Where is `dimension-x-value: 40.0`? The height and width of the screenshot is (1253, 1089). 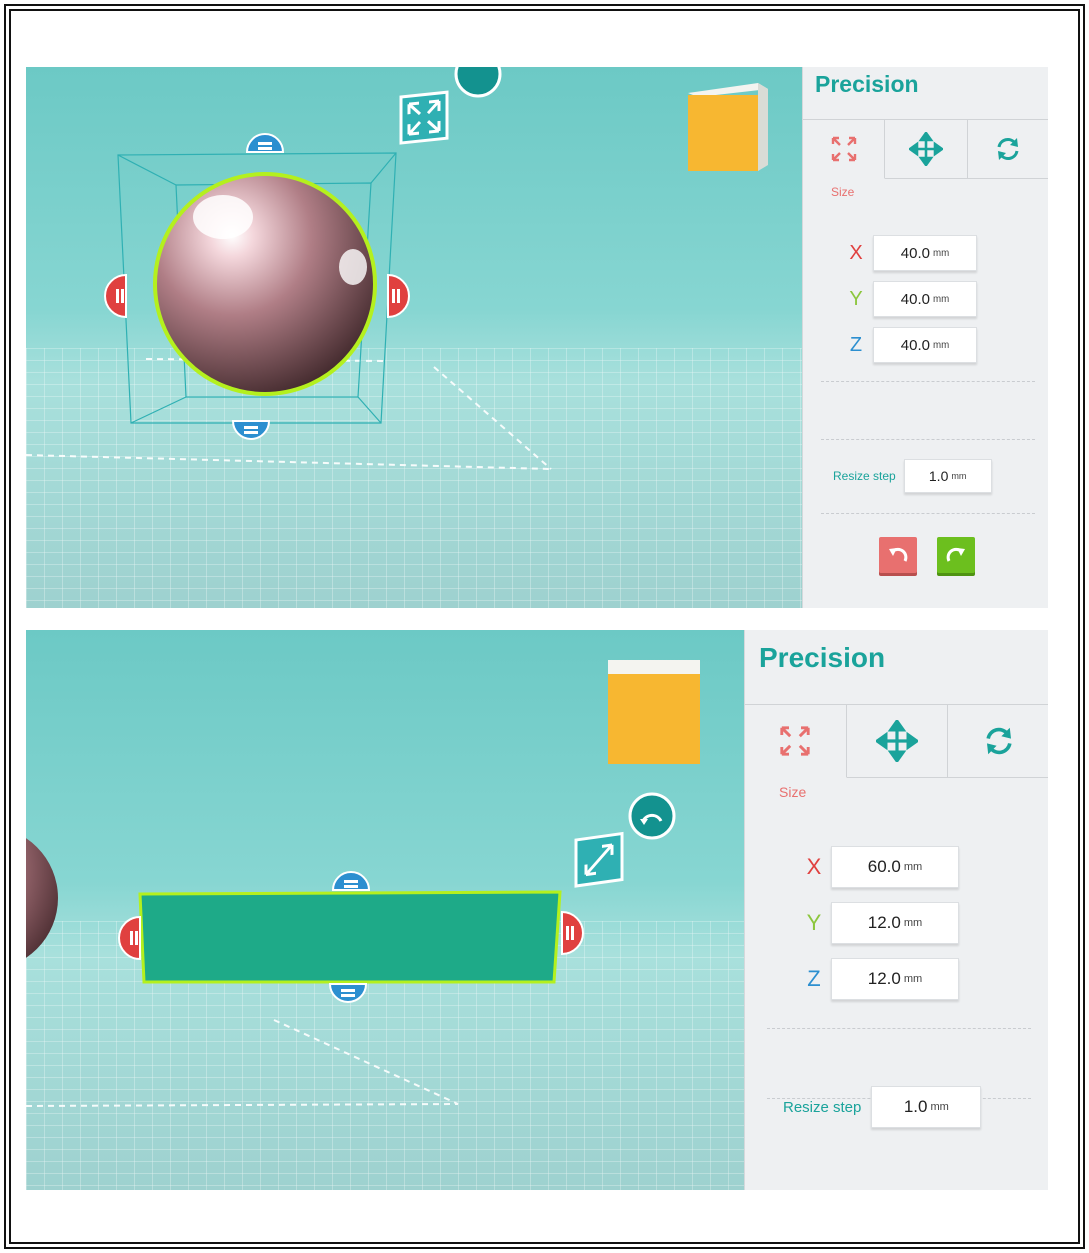
dimension-x-value: 40.0 is located at coordinates (915, 253).